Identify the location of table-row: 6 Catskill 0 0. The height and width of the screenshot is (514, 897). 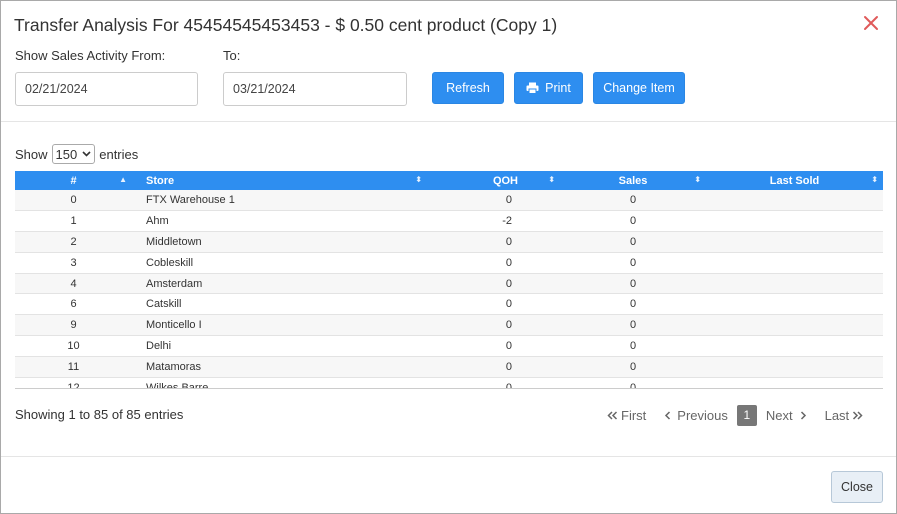
(449, 304).